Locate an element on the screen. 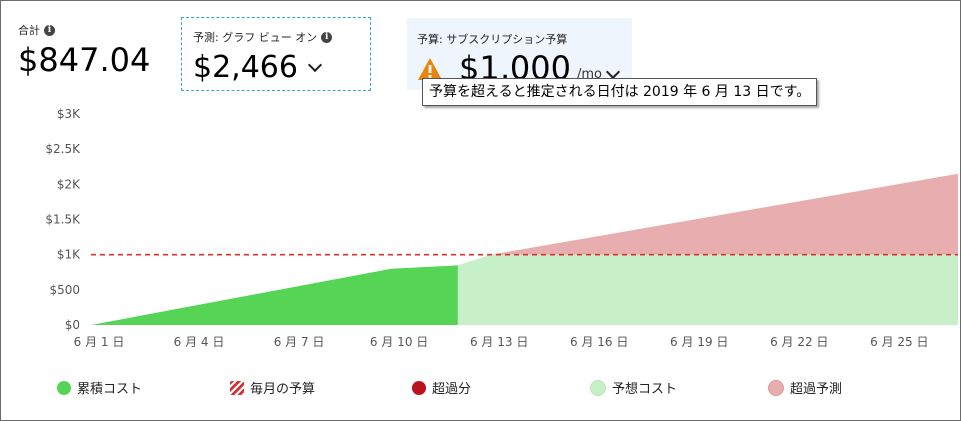  legend-item: 累積コスト is located at coordinates (99, 387).